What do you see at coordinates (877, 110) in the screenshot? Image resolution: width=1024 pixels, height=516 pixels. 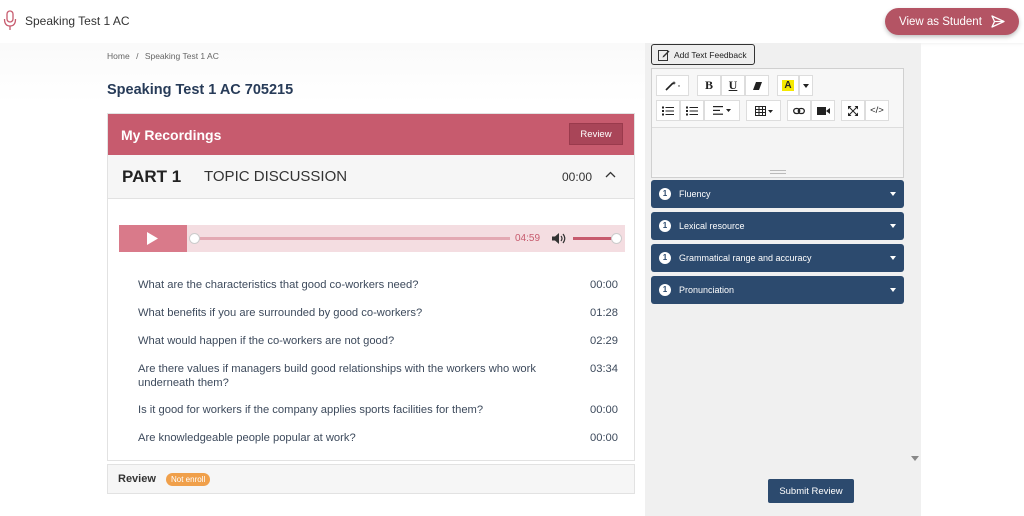 I see `code-view-button: </>` at bounding box center [877, 110].